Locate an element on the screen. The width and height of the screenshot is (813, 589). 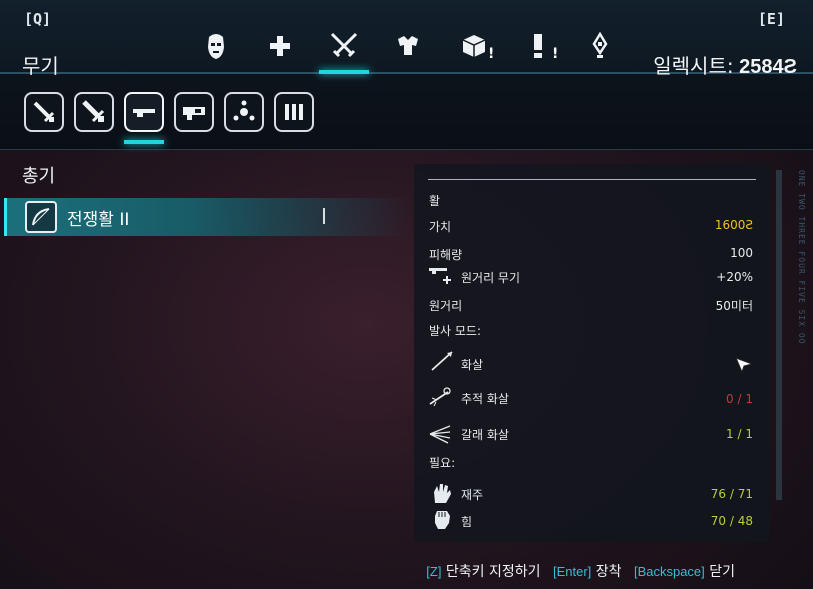
subtab-one-hand is located at coordinates (44, 112).